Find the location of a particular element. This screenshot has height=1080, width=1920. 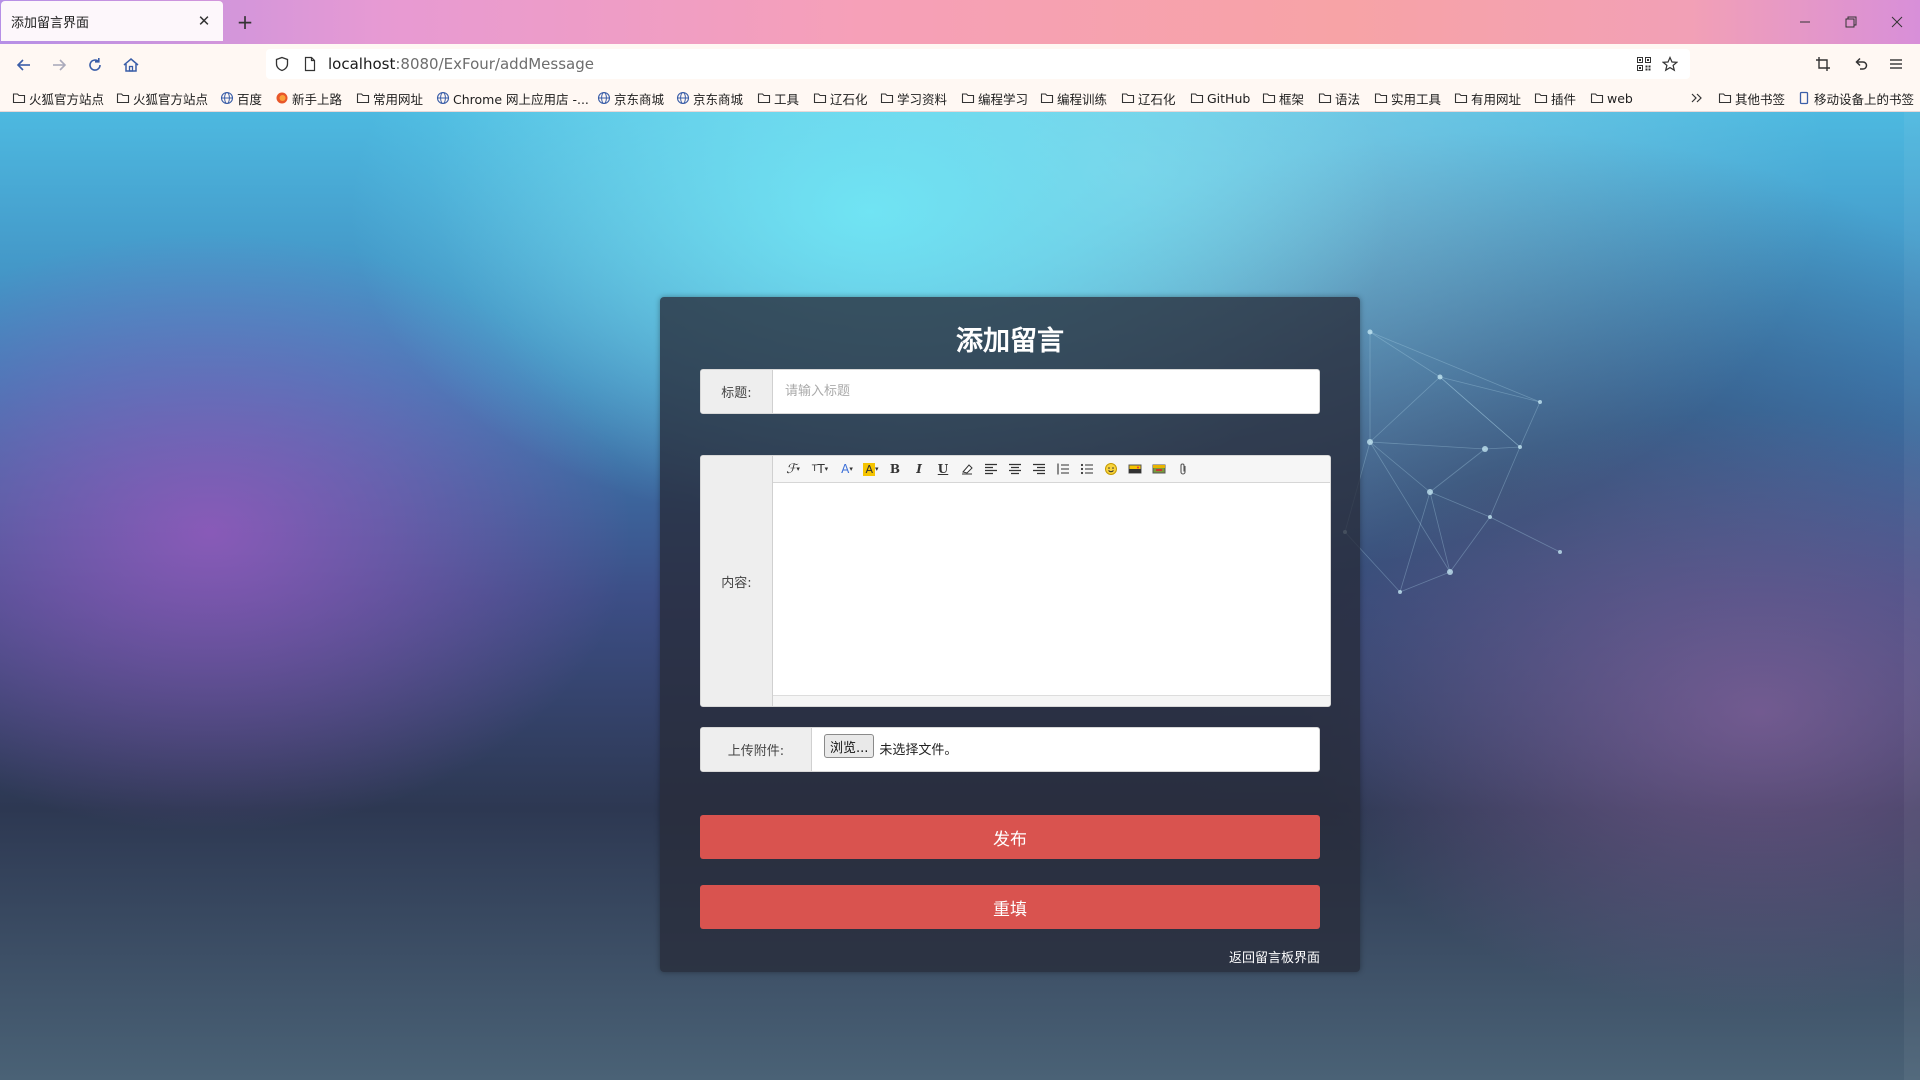

reset-button: 重填 is located at coordinates (1010, 907).